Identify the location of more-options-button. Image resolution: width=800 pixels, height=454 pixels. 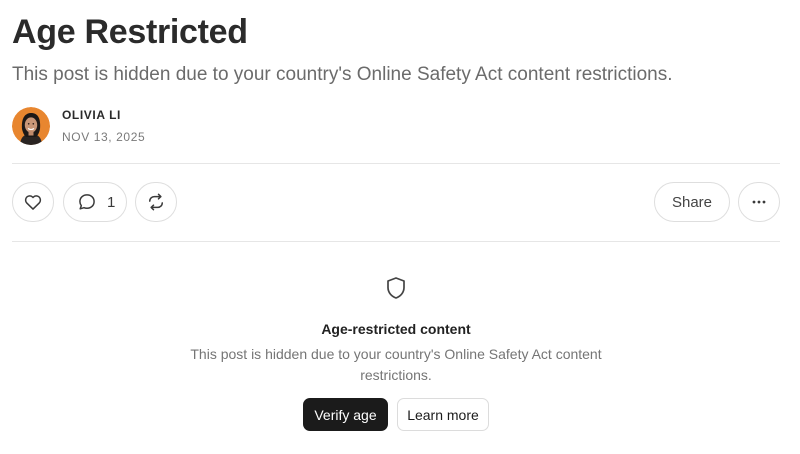
(759, 202).